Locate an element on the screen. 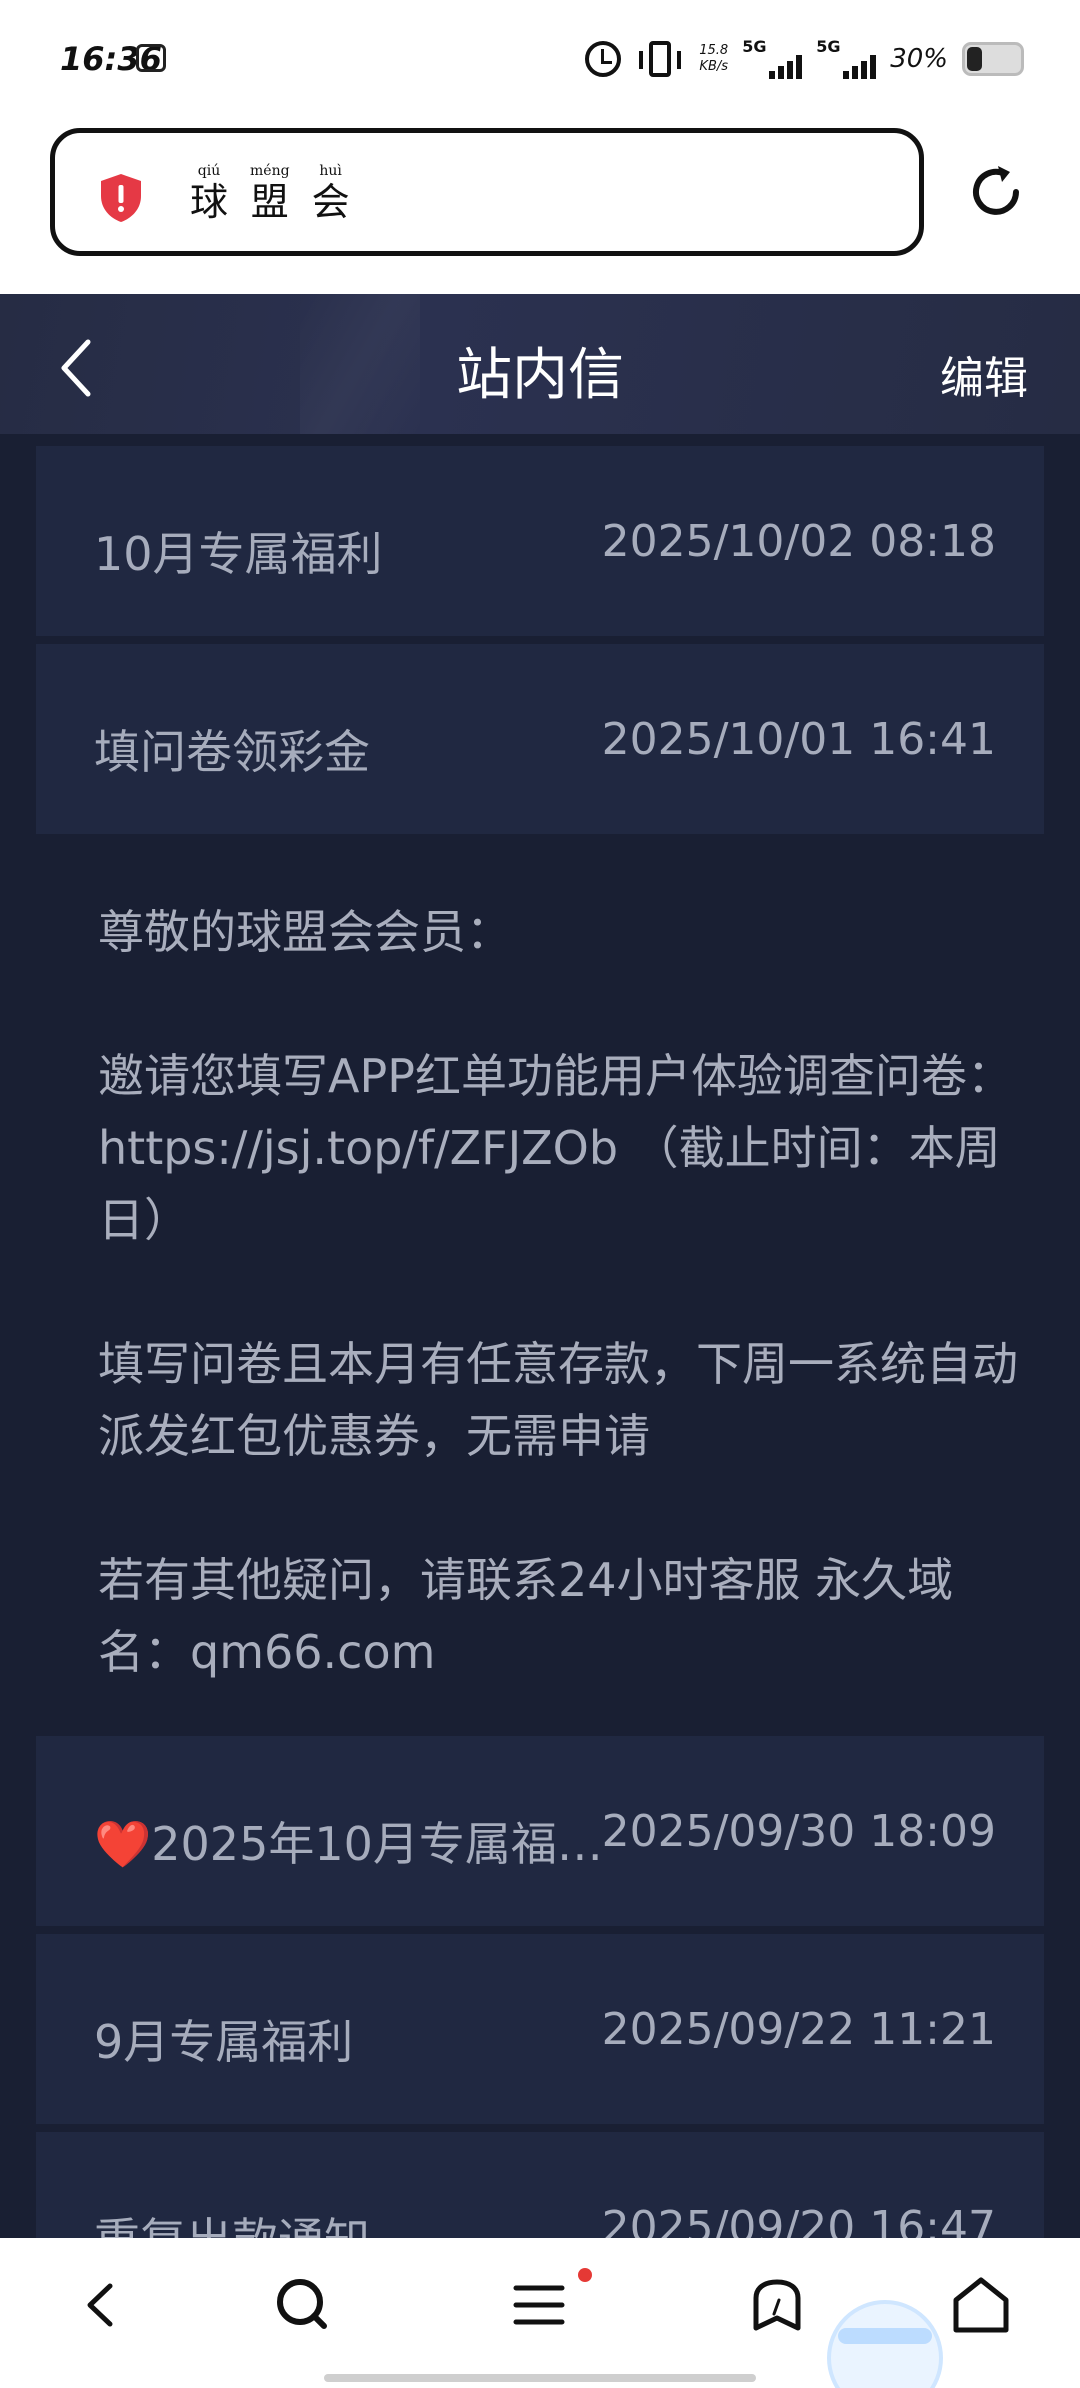 Image resolution: width=1080 pixels, height=2388 pixels. site-title: qiú 球 méng 盟 huì 会 is located at coordinates (270, 194).